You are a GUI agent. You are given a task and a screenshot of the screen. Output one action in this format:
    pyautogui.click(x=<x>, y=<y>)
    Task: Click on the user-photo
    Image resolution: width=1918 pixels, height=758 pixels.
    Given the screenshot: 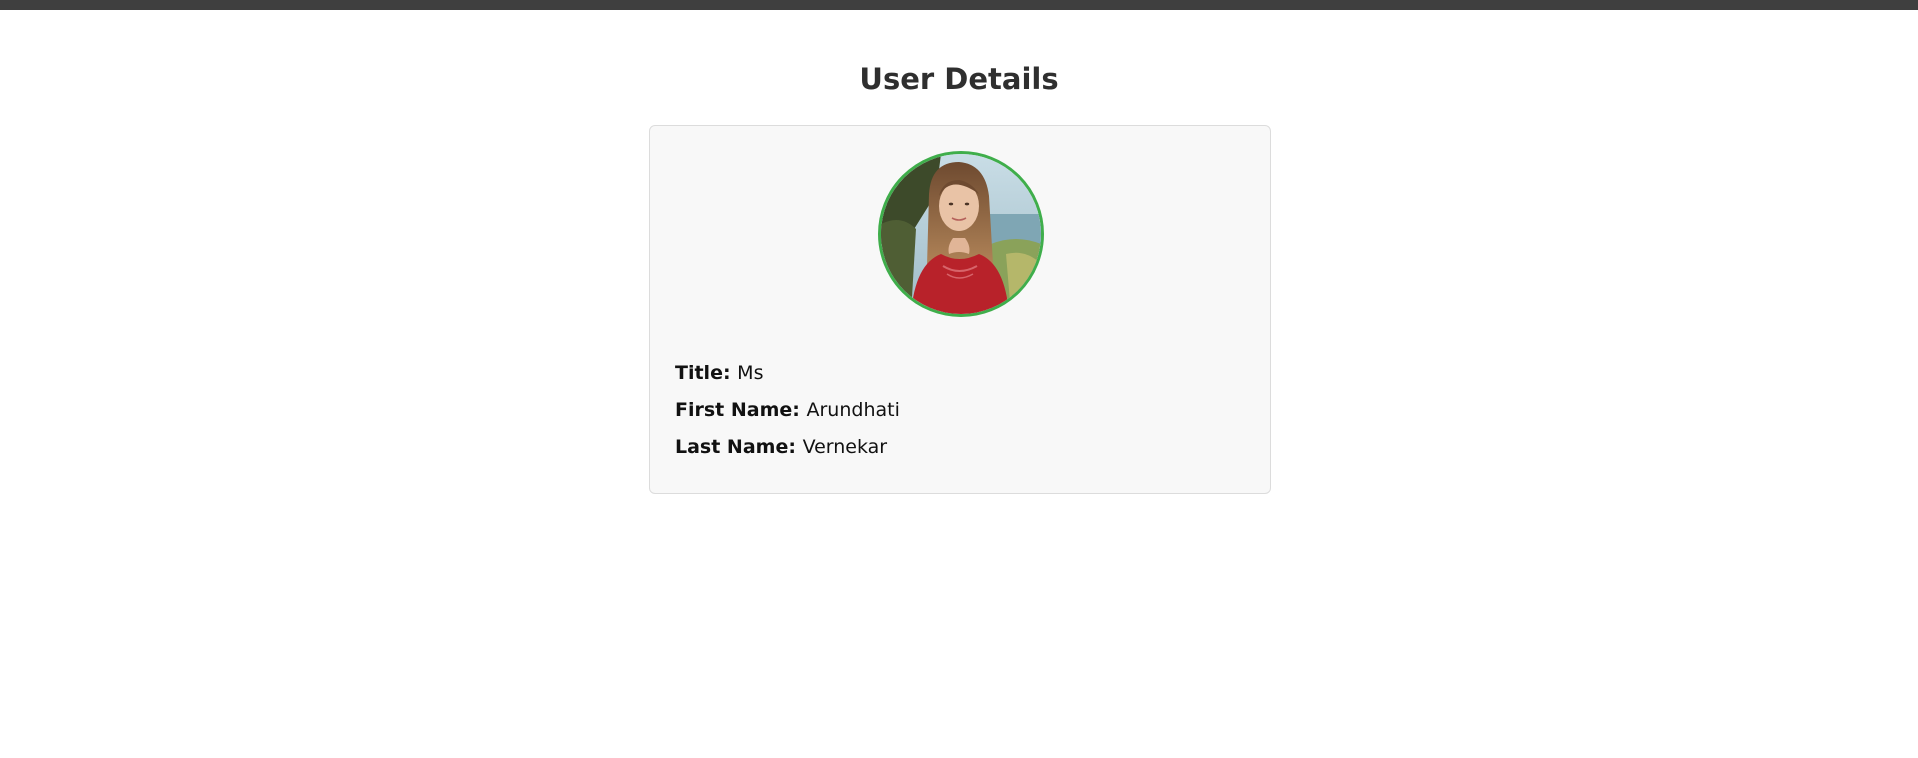 What is the action you would take?
    pyautogui.click(x=961, y=234)
    